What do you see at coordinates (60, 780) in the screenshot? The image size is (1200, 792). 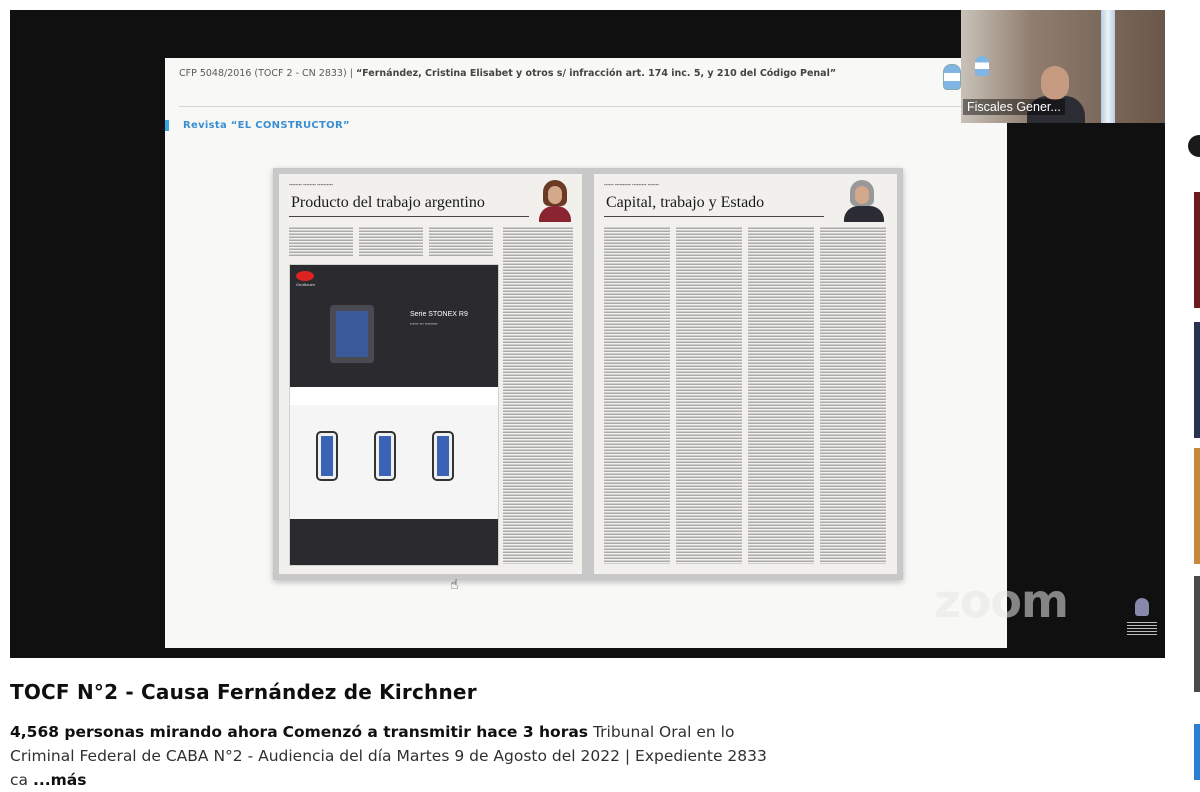 I see `show-more-button: ...más` at bounding box center [60, 780].